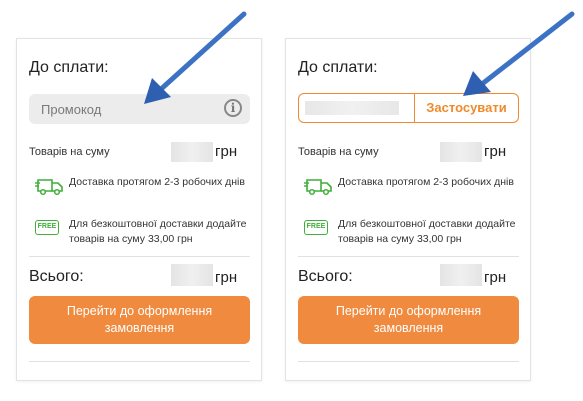 This screenshot has width=583, height=401. What do you see at coordinates (139, 109) in the screenshot?
I see `promo-code-input: Промокод i` at bounding box center [139, 109].